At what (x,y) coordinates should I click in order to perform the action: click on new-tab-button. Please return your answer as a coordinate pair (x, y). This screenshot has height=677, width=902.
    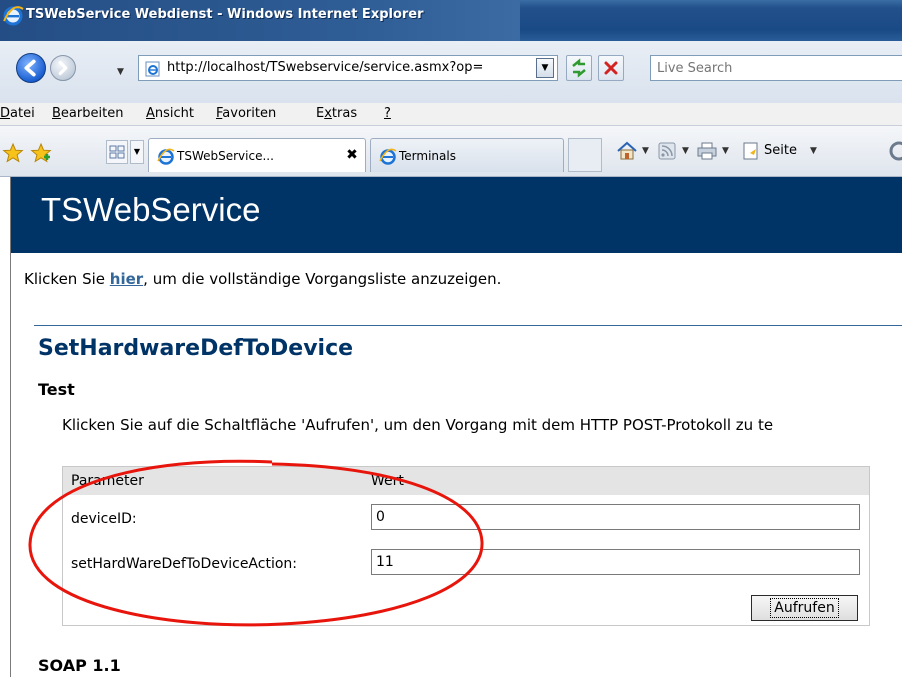
    Looking at the image, I should click on (585, 155).